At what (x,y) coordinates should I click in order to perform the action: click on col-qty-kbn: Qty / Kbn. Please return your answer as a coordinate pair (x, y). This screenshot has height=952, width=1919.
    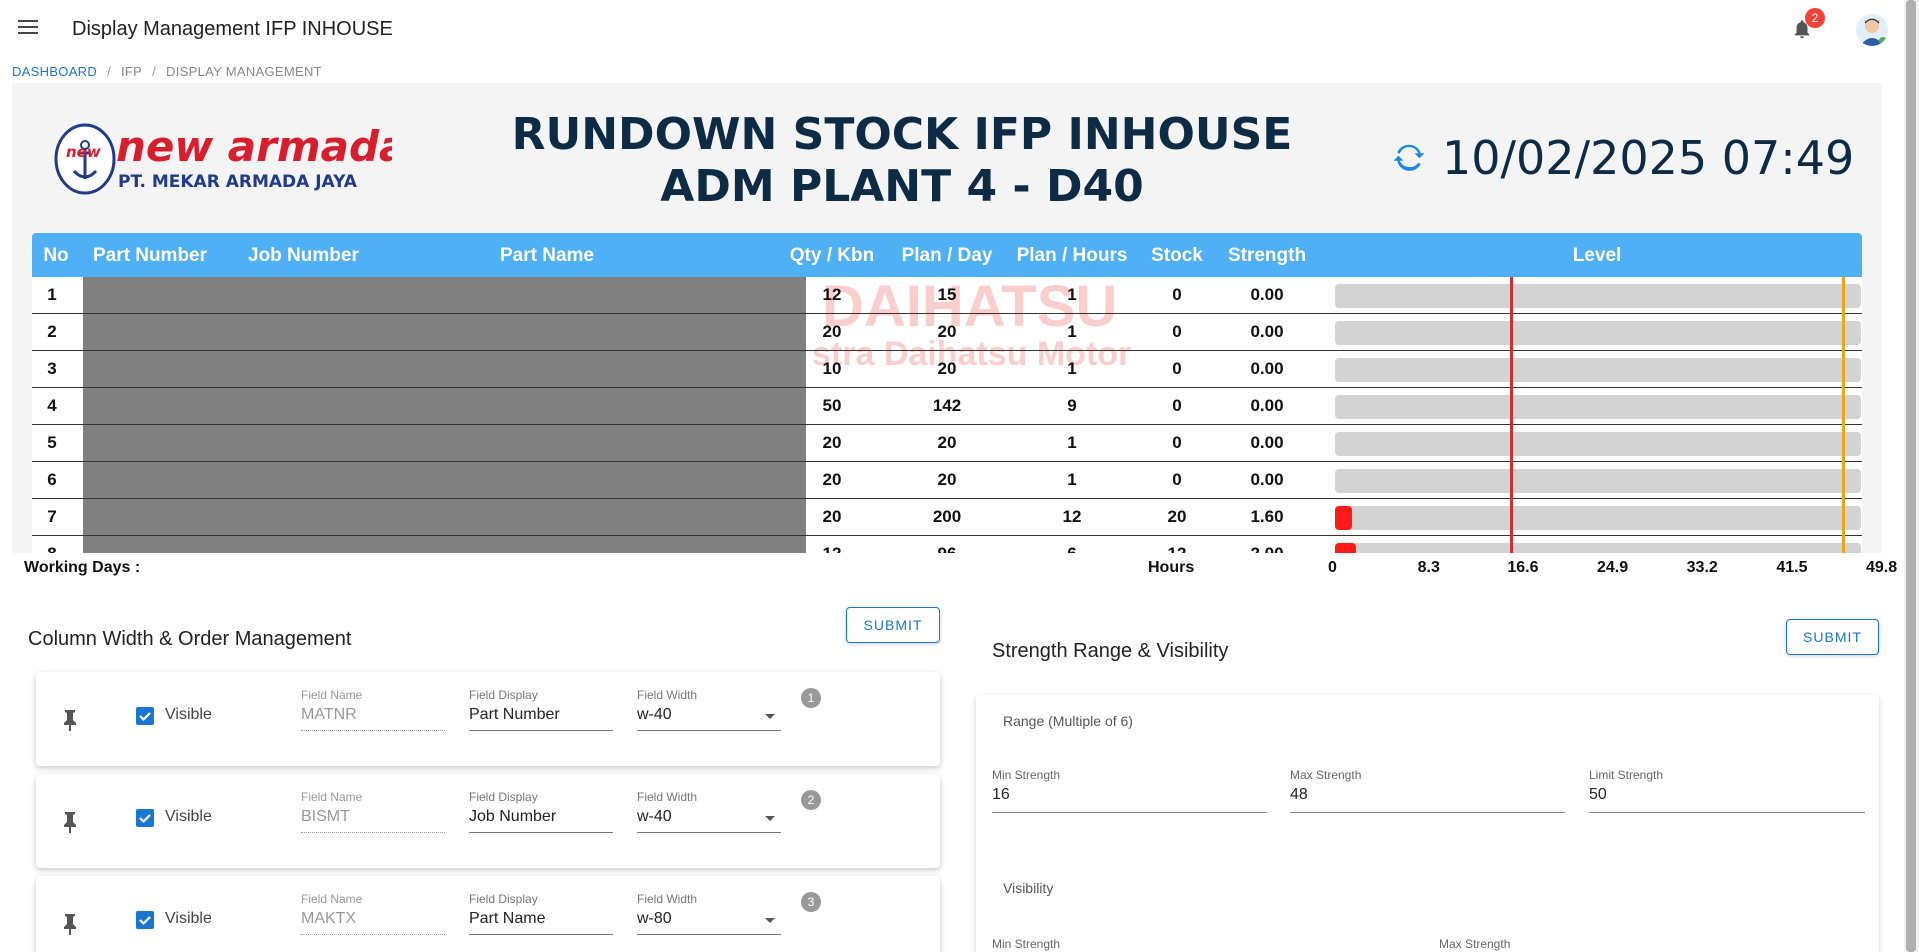
    Looking at the image, I should click on (832, 255).